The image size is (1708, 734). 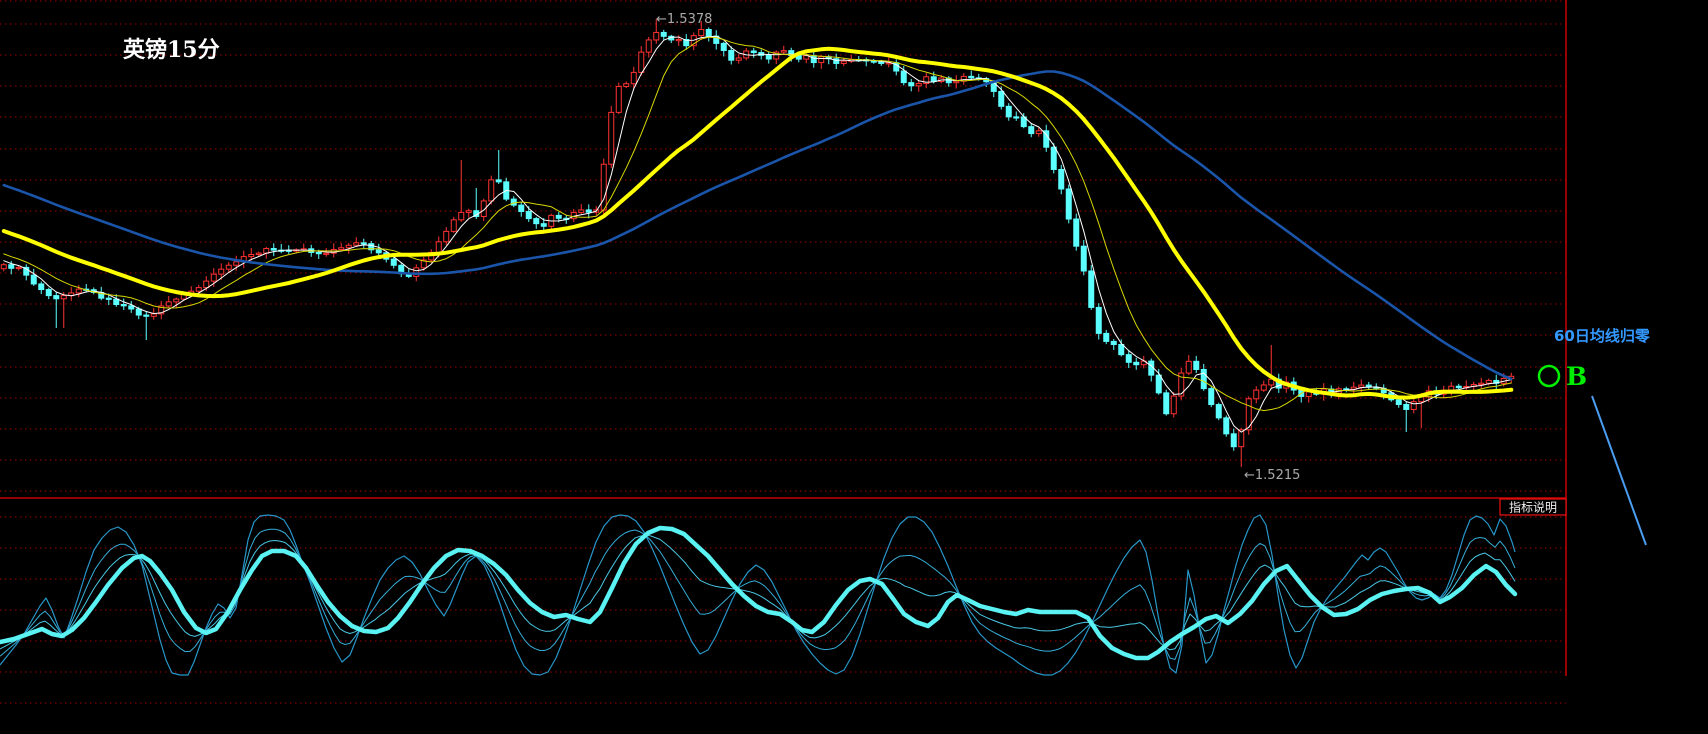 What do you see at coordinates (684, 19) in the screenshot?
I see `high-price-label: ←1.5378` at bounding box center [684, 19].